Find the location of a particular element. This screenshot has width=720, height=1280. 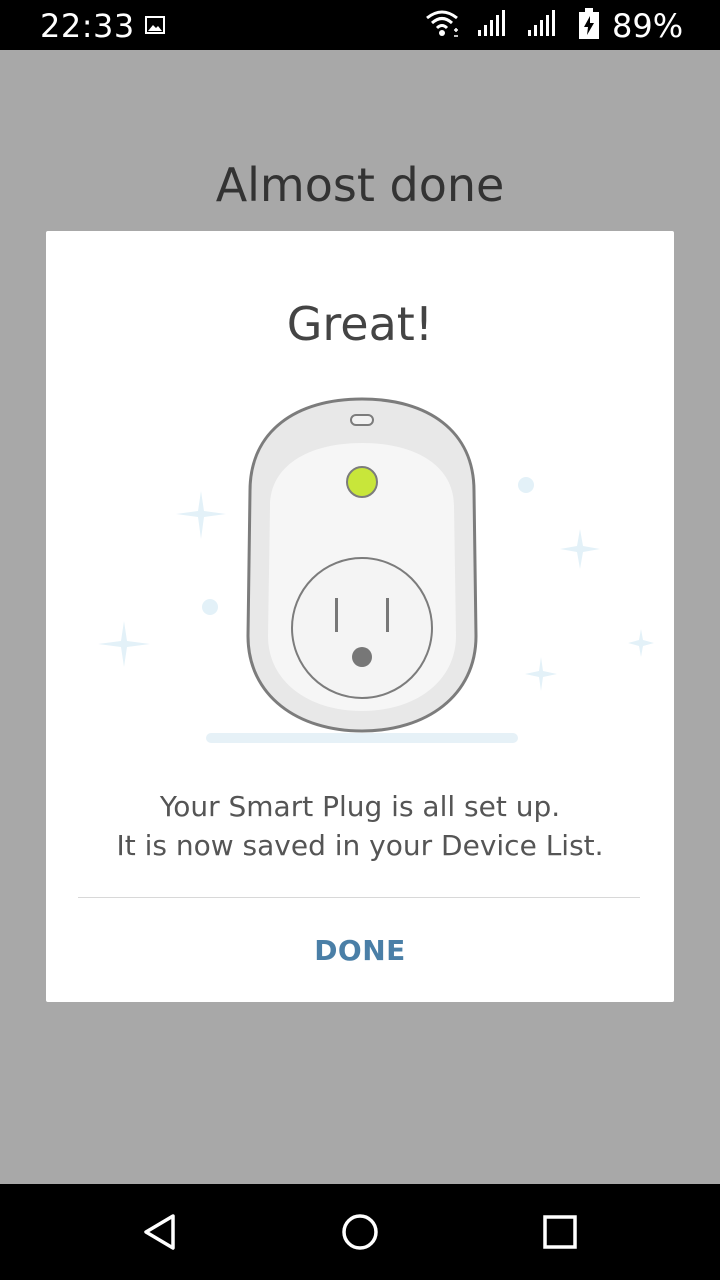

image-notification-icon is located at coordinates (155, 25).